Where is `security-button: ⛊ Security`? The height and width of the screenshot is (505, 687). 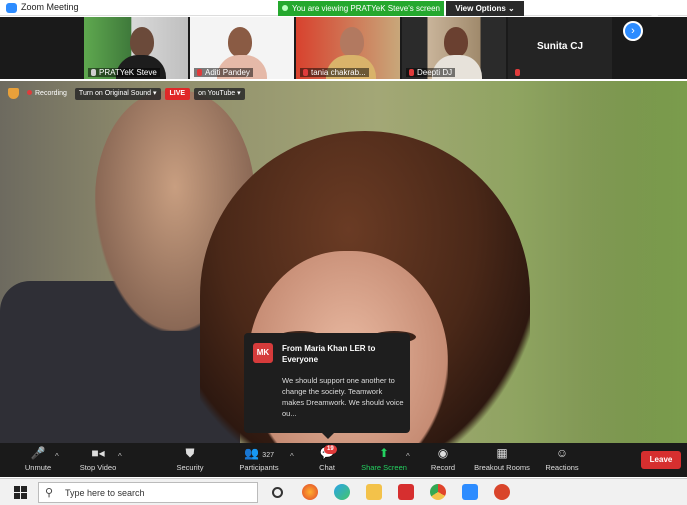 security-button: ⛊ Security is located at coordinates (190, 460).